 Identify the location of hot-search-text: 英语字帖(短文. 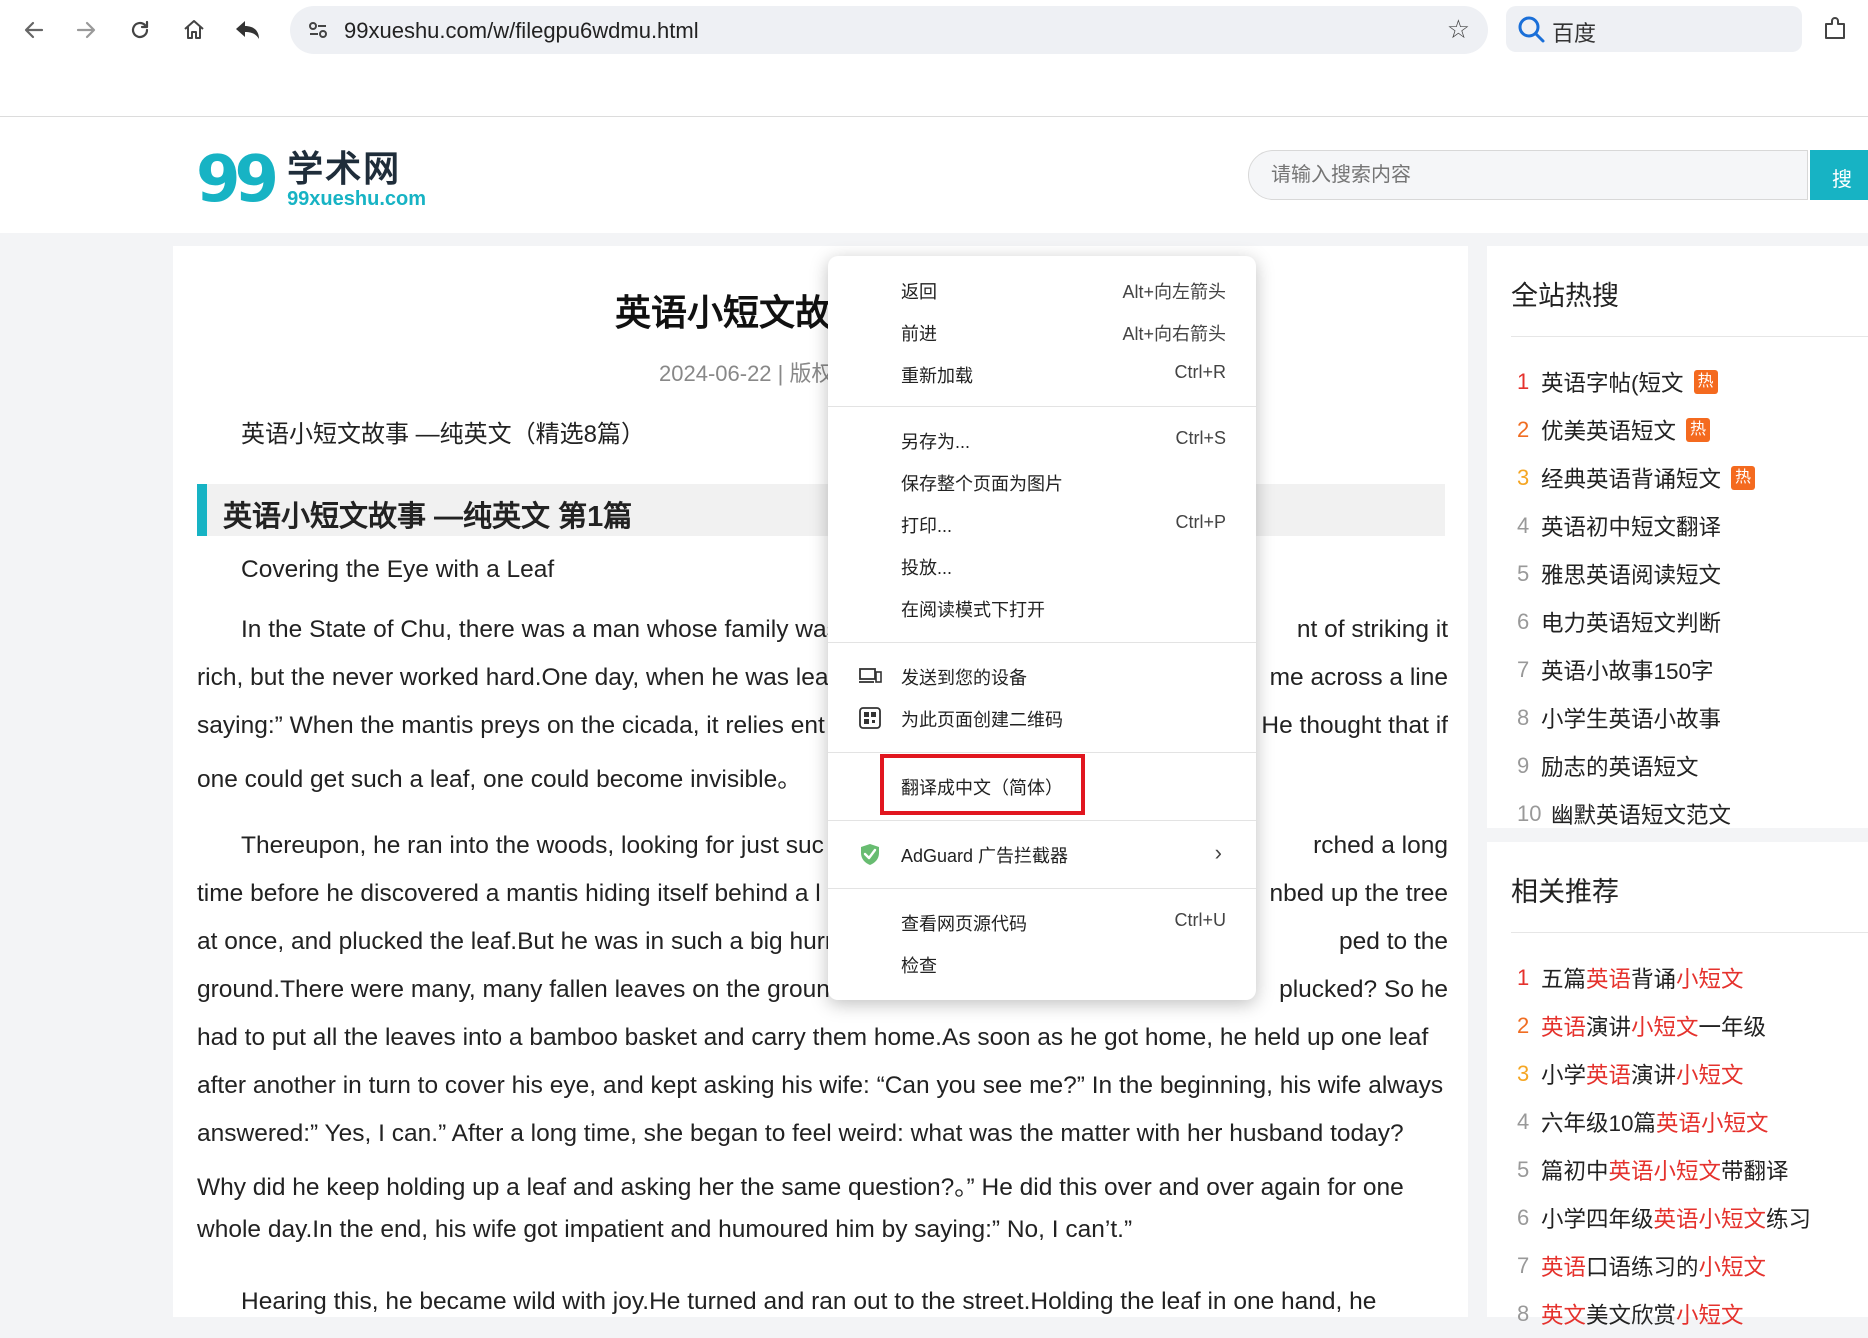
(1612, 383).